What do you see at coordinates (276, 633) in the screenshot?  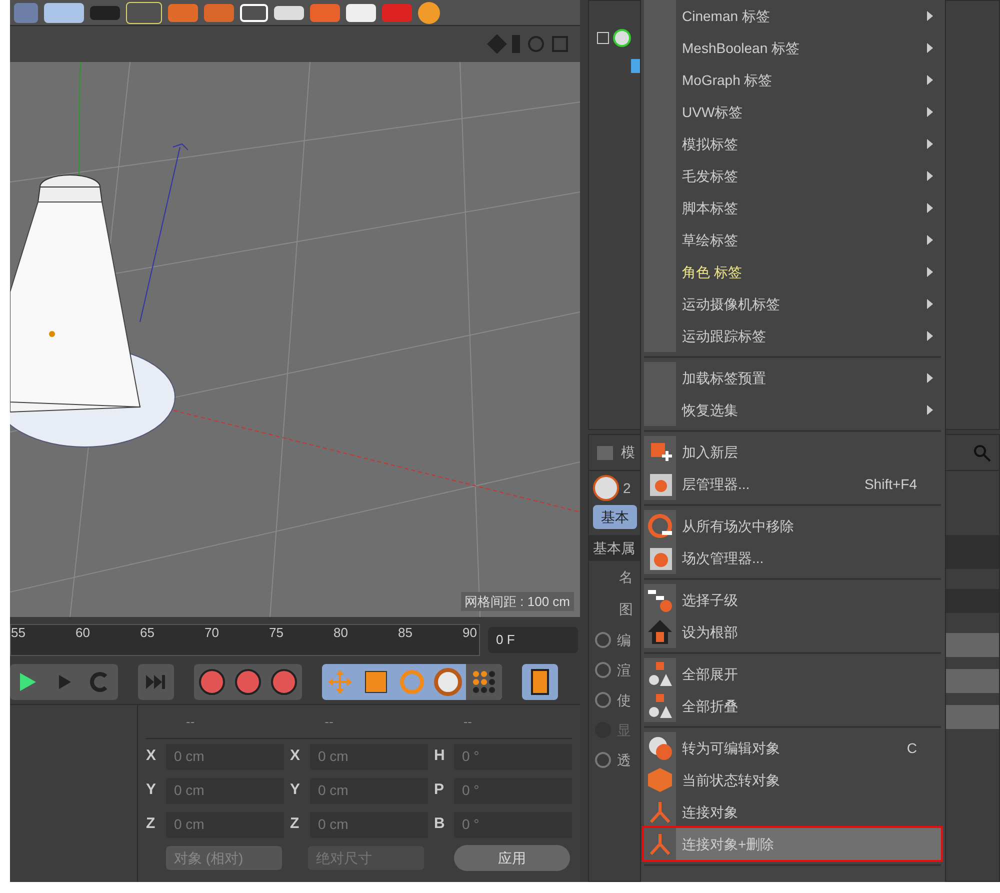 I see `tick-label: 75` at bounding box center [276, 633].